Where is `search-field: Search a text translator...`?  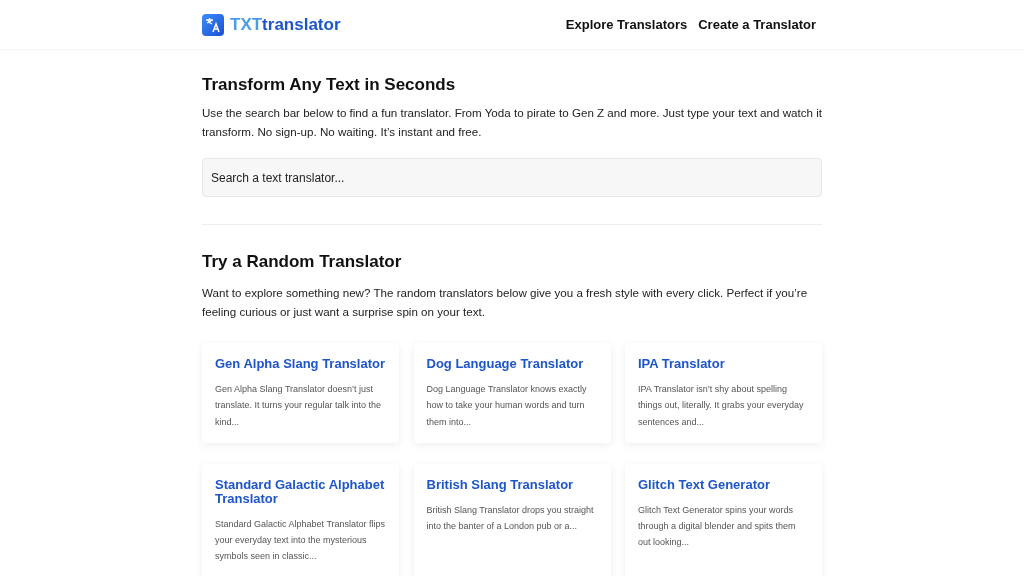 search-field: Search a text translator... is located at coordinates (512, 177).